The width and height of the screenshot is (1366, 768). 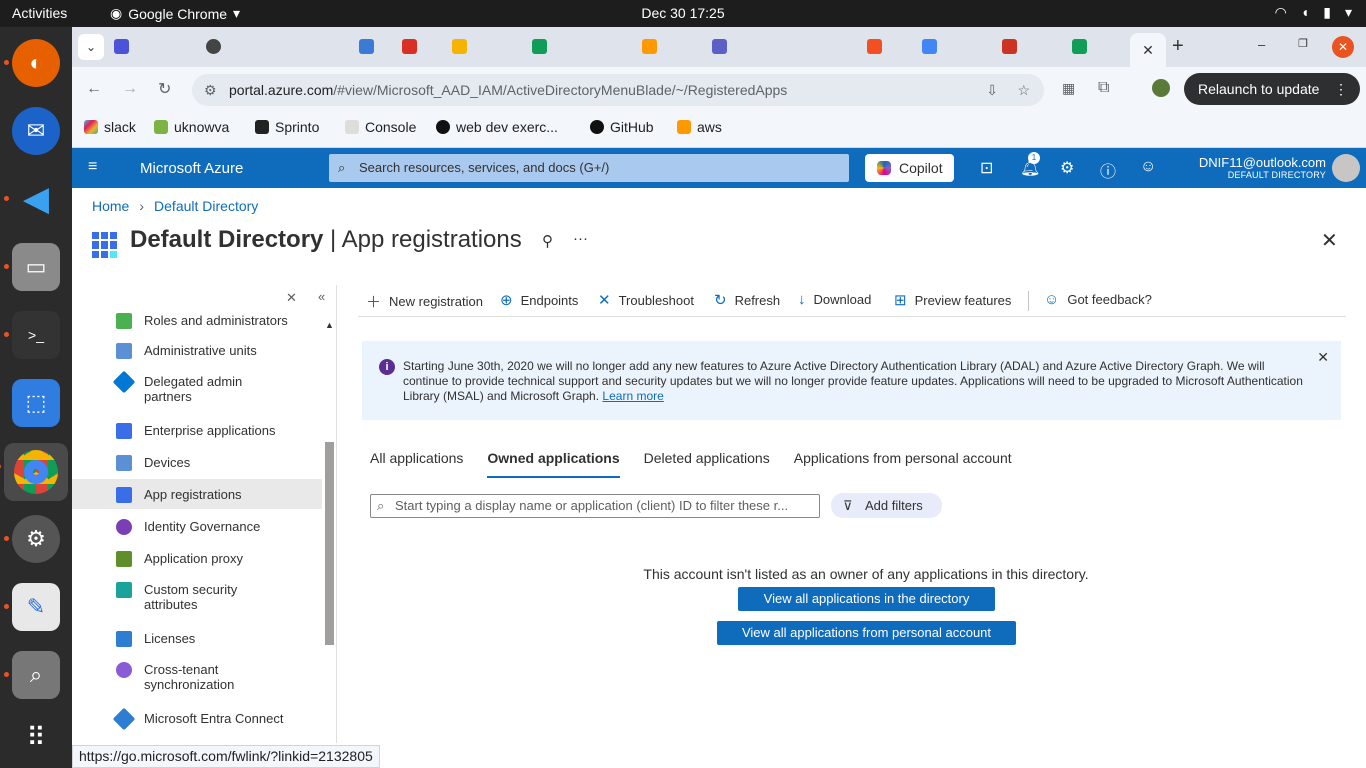 I want to click on extensions-icon: ⧉, so click(x=1103, y=88).